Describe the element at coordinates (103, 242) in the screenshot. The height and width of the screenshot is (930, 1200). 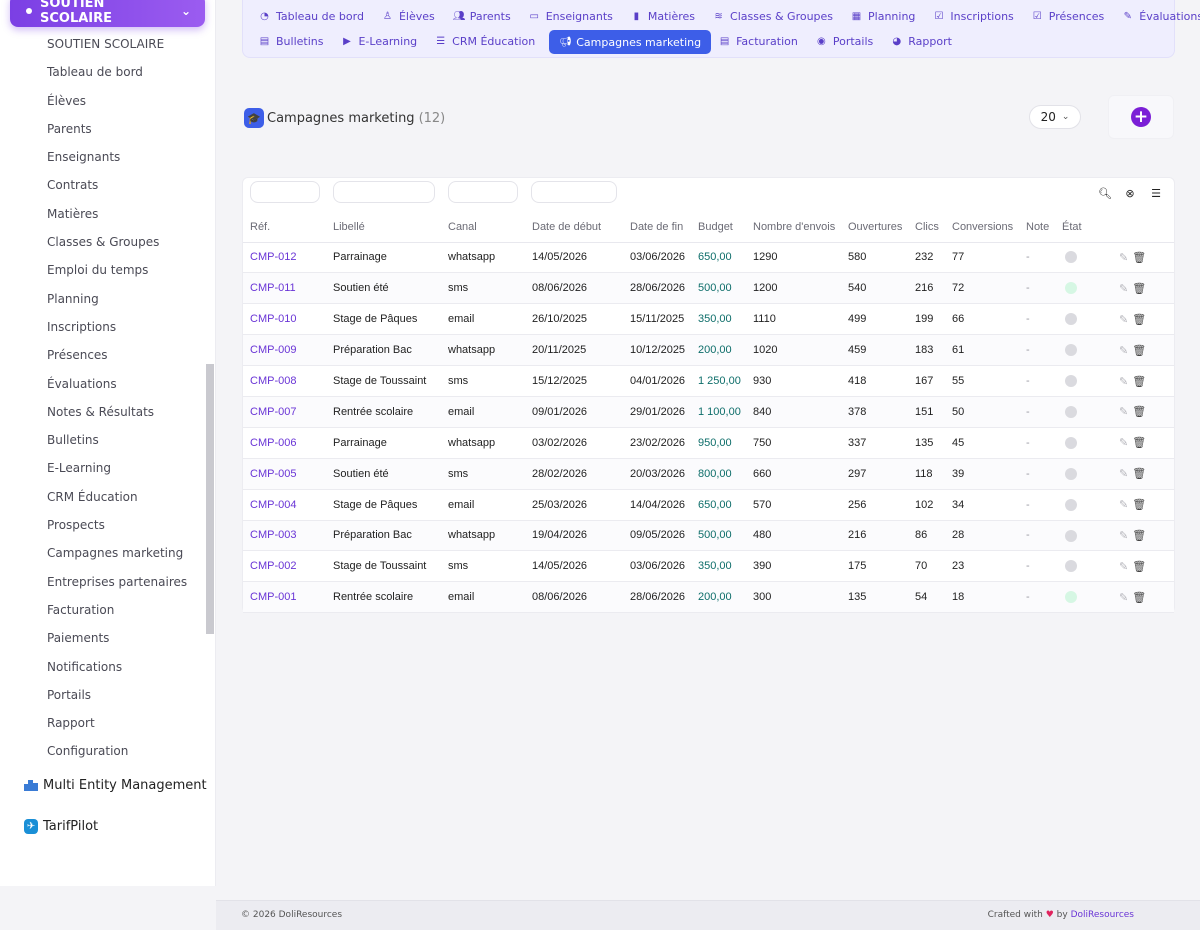
I see `sidebar-item-7: Classes & Groupes` at that location.